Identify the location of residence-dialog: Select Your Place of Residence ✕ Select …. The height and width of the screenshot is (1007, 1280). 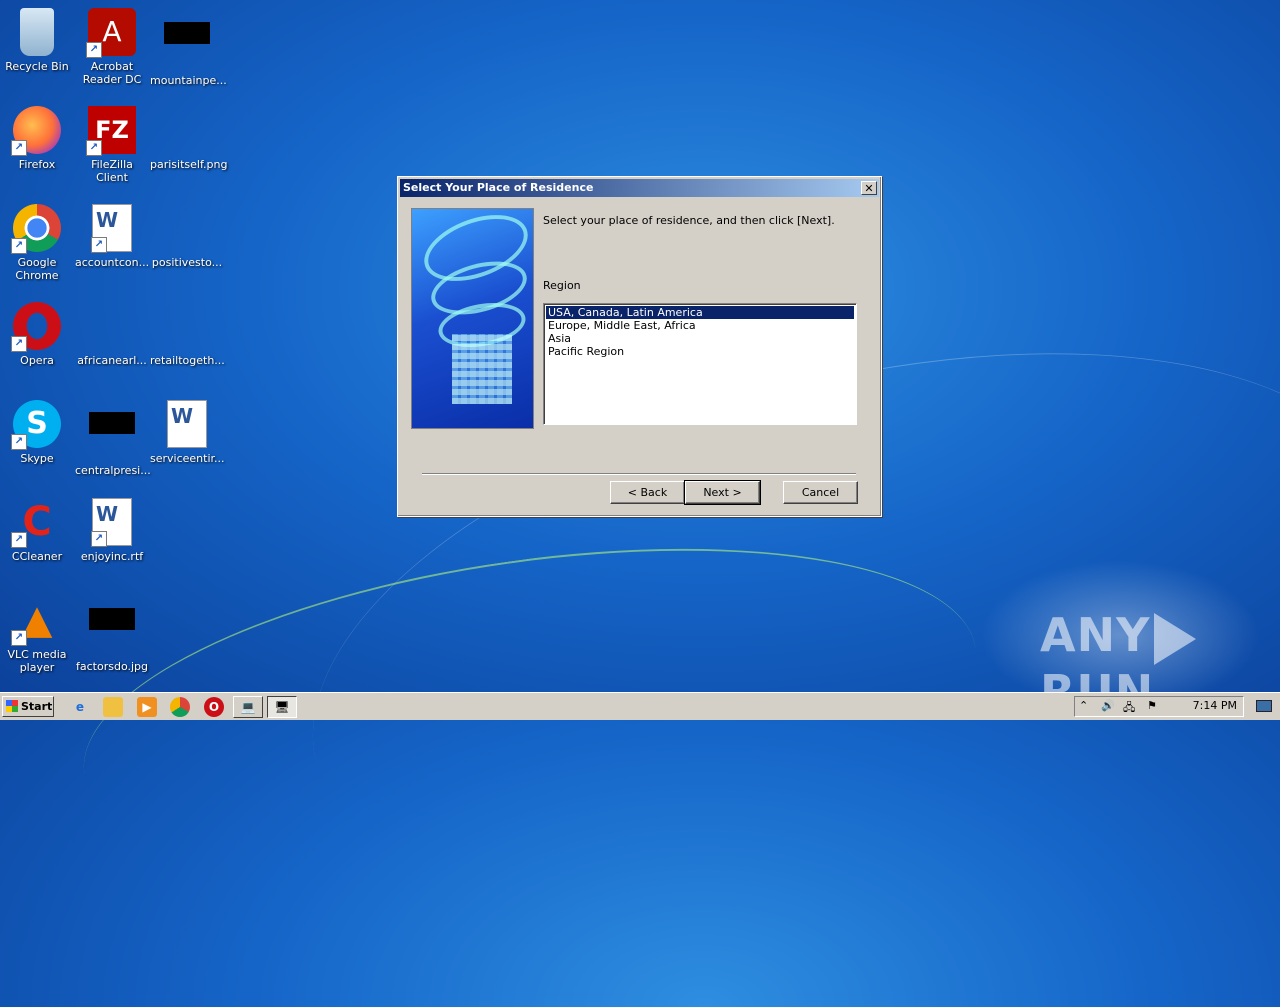
(639, 346).